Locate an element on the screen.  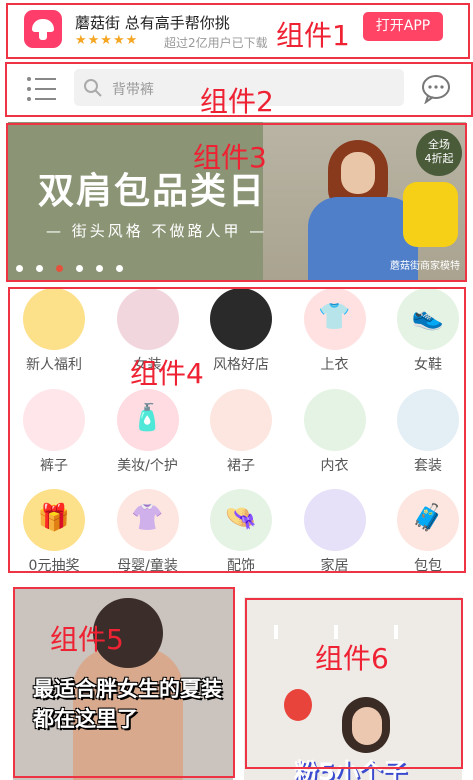
category-label: 包包 is located at coordinates (428, 566).